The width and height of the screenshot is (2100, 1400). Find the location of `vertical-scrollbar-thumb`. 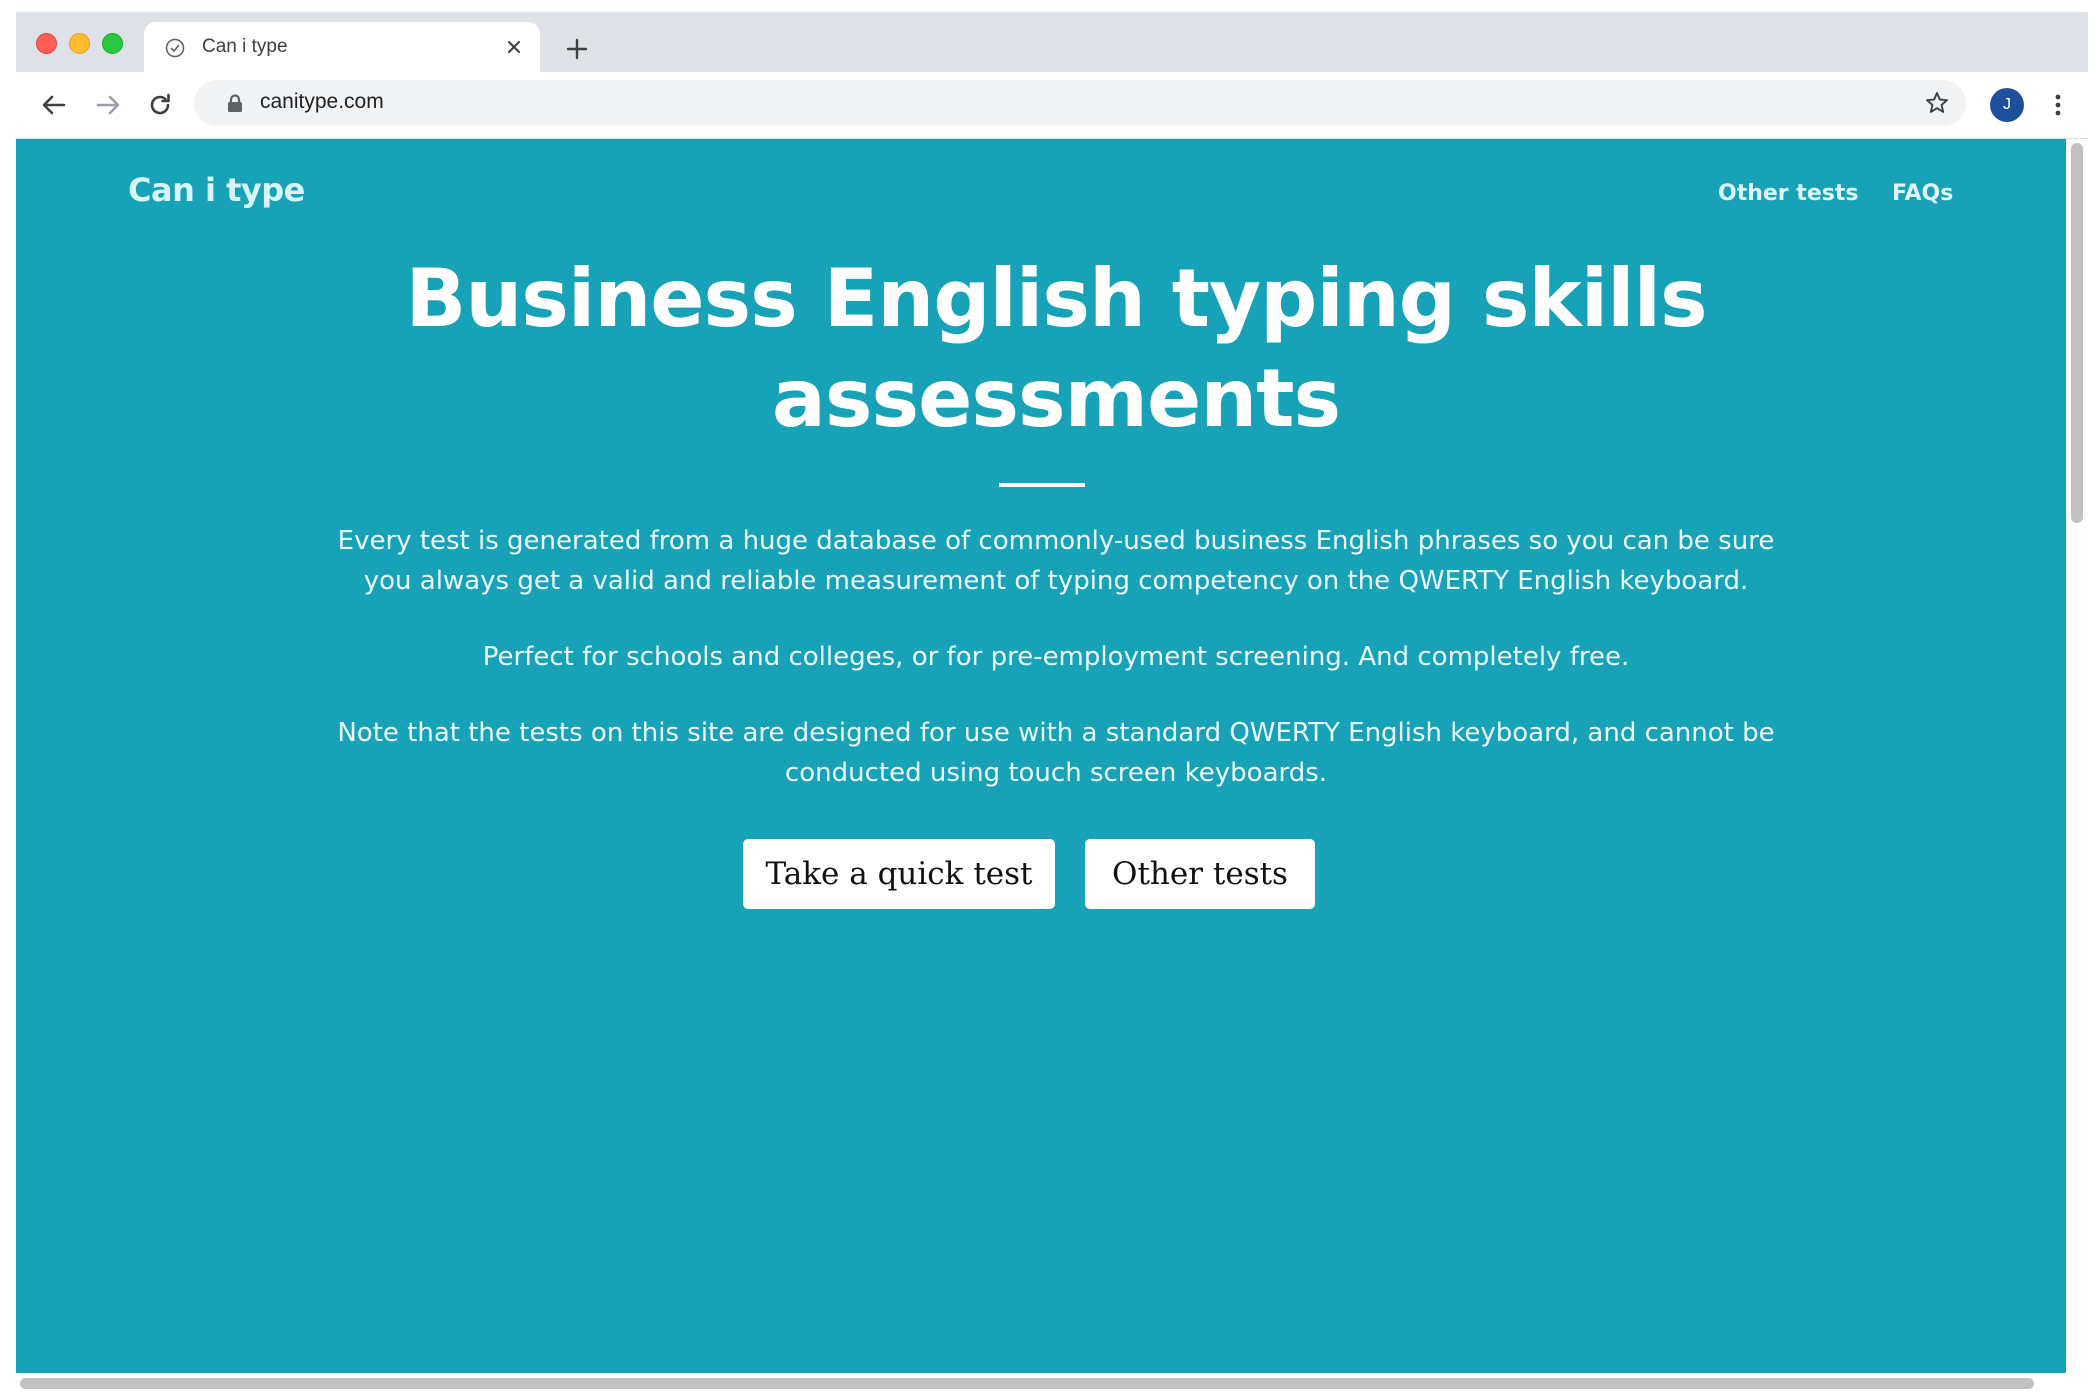

vertical-scrollbar-thumb is located at coordinates (2077, 333).